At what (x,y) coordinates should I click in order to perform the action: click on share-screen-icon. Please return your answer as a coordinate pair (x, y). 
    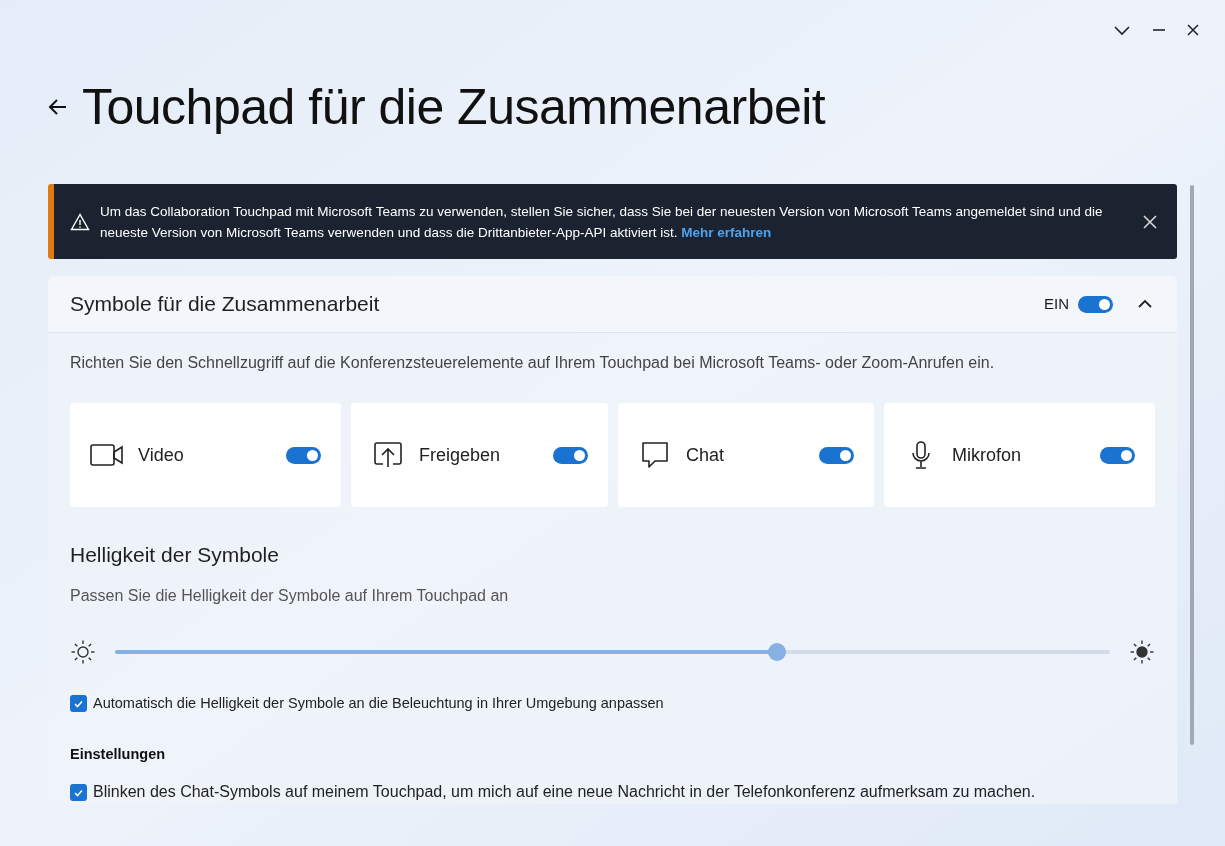
    Looking at the image, I should click on (388, 455).